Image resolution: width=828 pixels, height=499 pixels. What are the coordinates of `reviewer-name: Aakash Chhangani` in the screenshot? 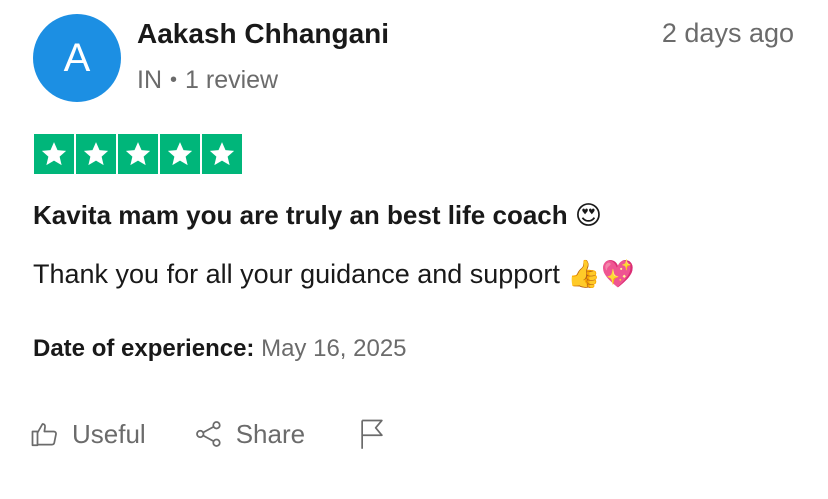 It's located at (263, 34).